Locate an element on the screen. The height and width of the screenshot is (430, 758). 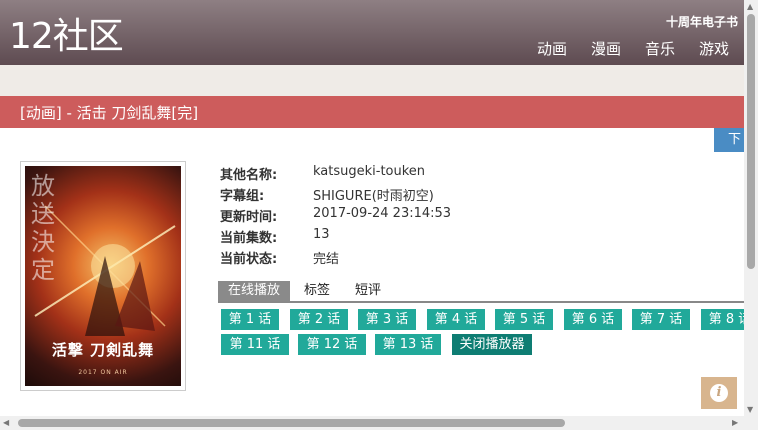
poster-image: 放送決定 活撃 刀剣乱舞 2017 ON AIR is located at coordinates (103, 276).